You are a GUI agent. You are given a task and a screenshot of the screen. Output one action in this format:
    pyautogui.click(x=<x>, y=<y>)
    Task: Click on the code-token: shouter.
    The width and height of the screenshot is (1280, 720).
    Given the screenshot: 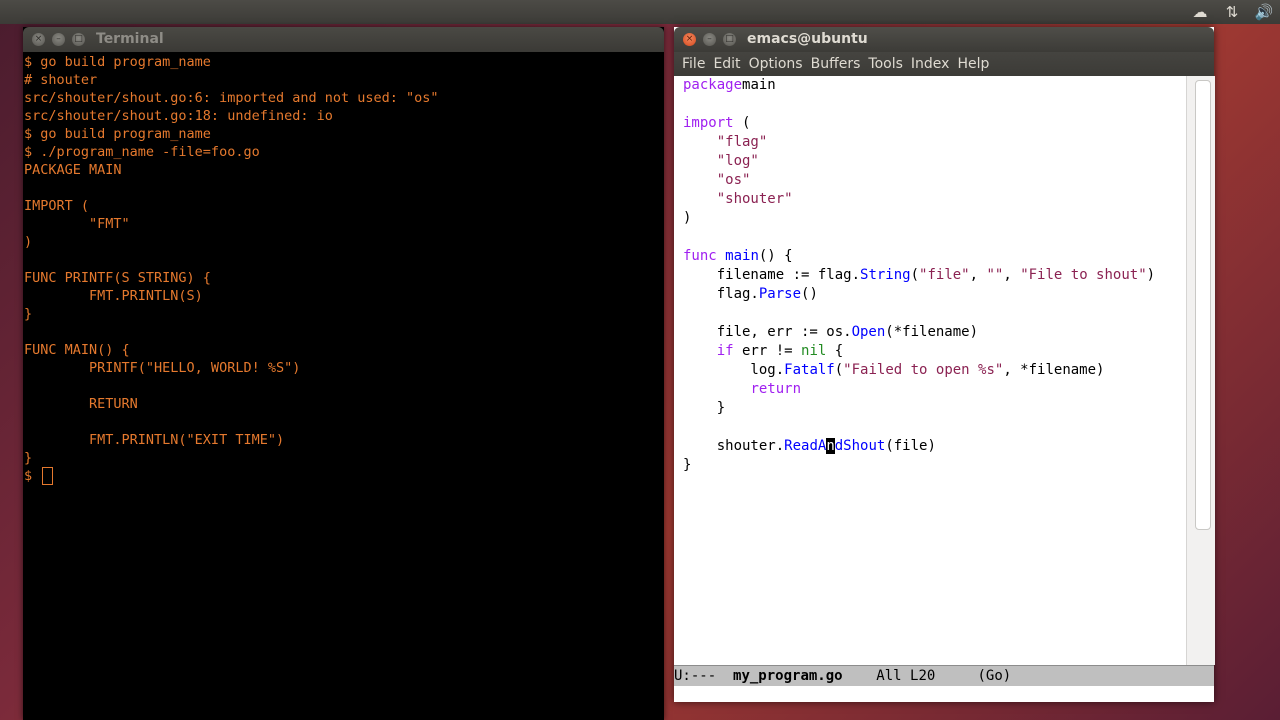 What is the action you would take?
    pyautogui.click(x=734, y=446)
    